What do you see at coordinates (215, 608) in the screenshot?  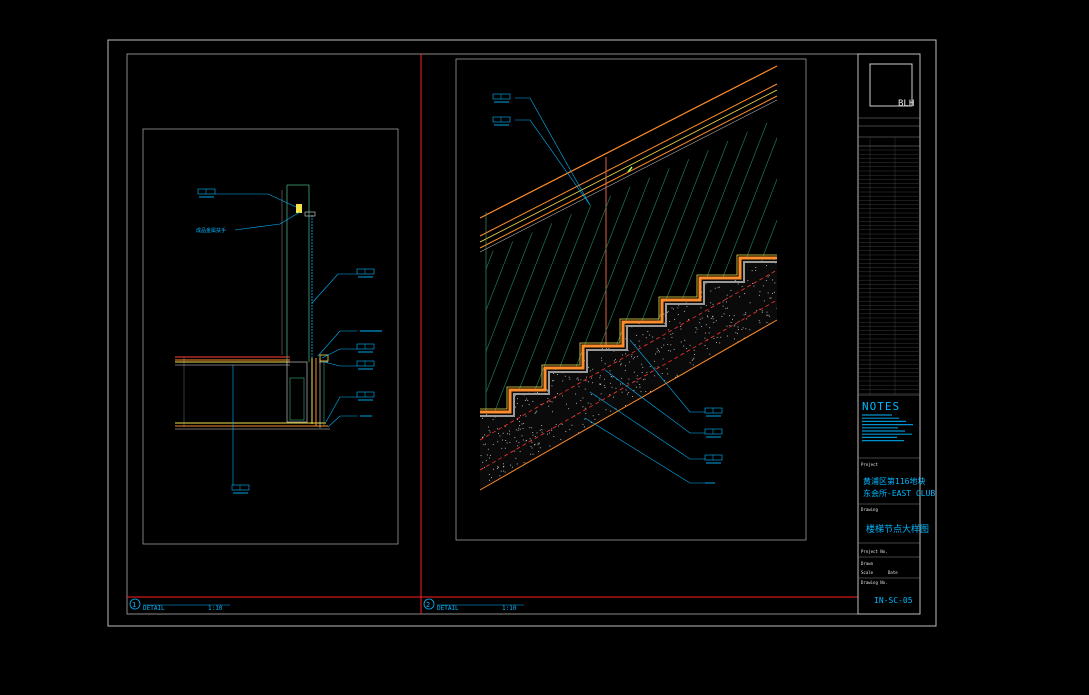 I see `detail-scale: 1:10` at bounding box center [215, 608].